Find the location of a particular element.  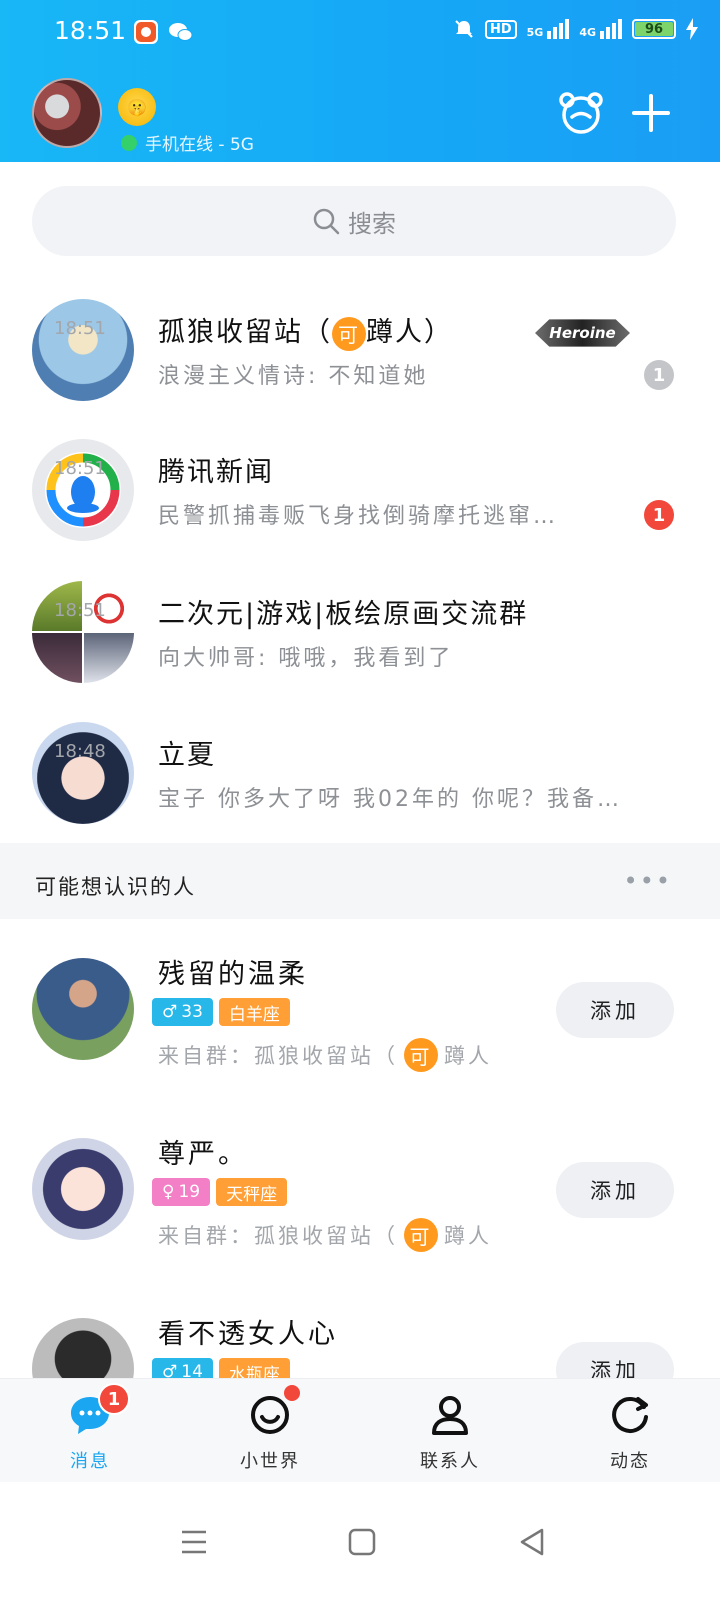

person-name: 残留的温柔 is located at coordinates (233, 974).